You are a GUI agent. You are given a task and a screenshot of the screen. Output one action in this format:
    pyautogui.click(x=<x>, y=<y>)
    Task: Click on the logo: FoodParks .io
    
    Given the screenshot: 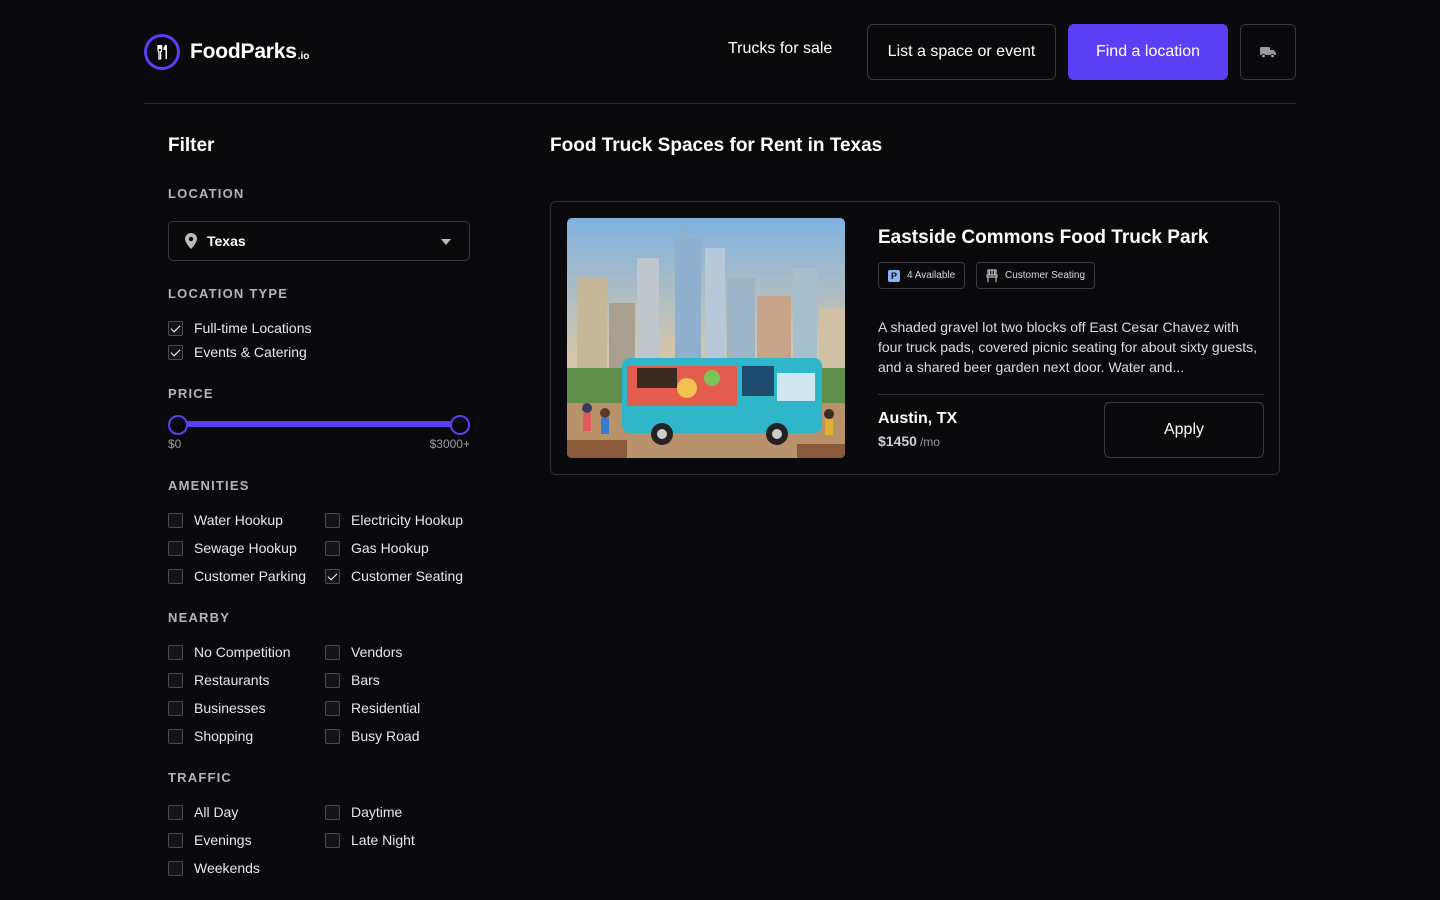 What is the action you would take?
    pyautogui.click(x=226, y=52)
    